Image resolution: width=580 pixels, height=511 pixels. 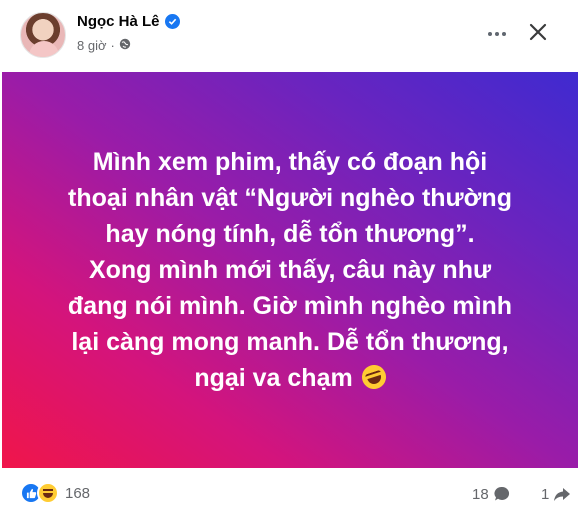 I want to click on reaction-count: 168, so click(x=78, y=493).